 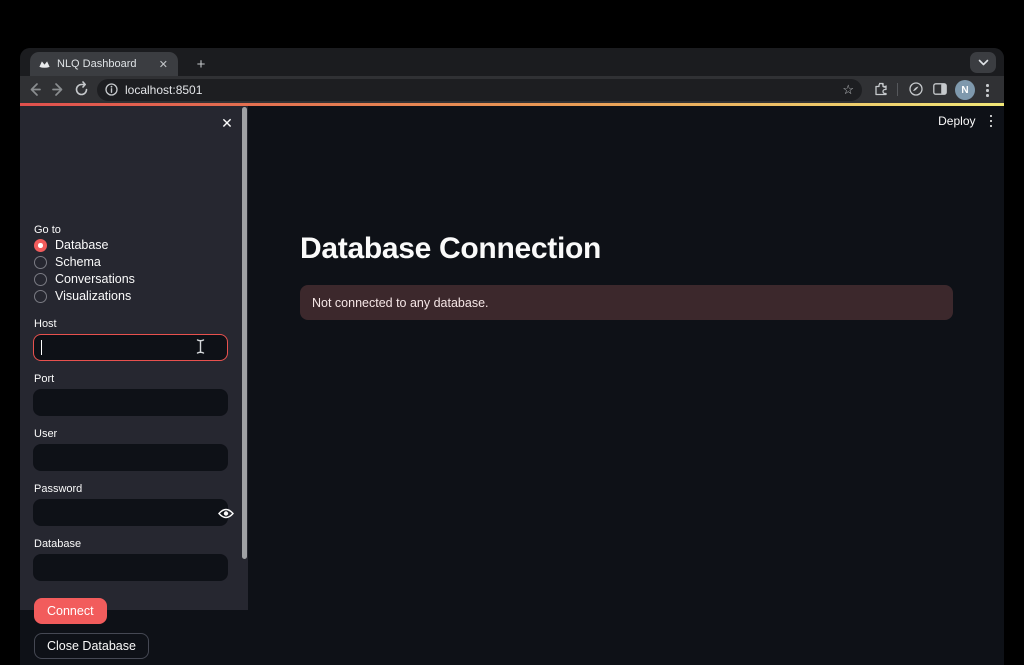 What do you see at coordinates (44, 379) in the screenshot?
I see `port-label: Port` at bounding box center [44, 379].